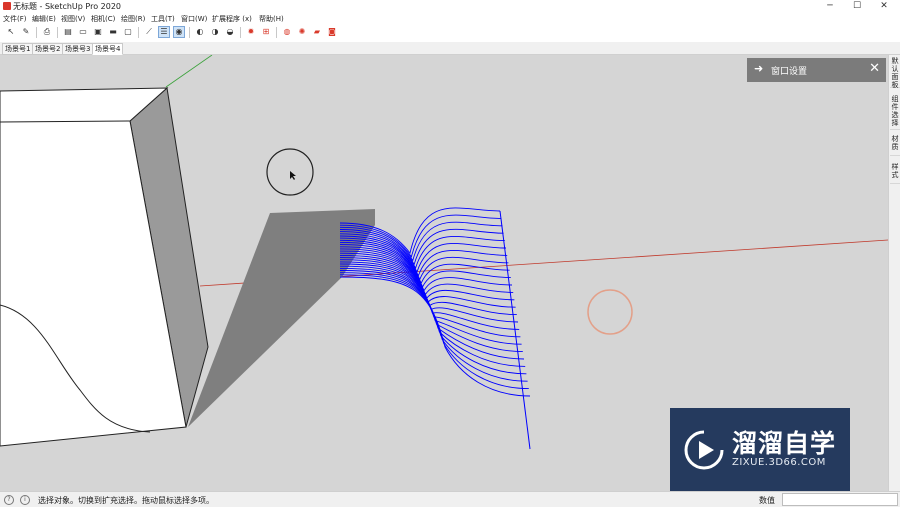 The height and width of the screenshot is (507, 900). Describe the element at coordinates (103, 19) in the screenshot. I see `menu-camera: 相机(C)` at that location.